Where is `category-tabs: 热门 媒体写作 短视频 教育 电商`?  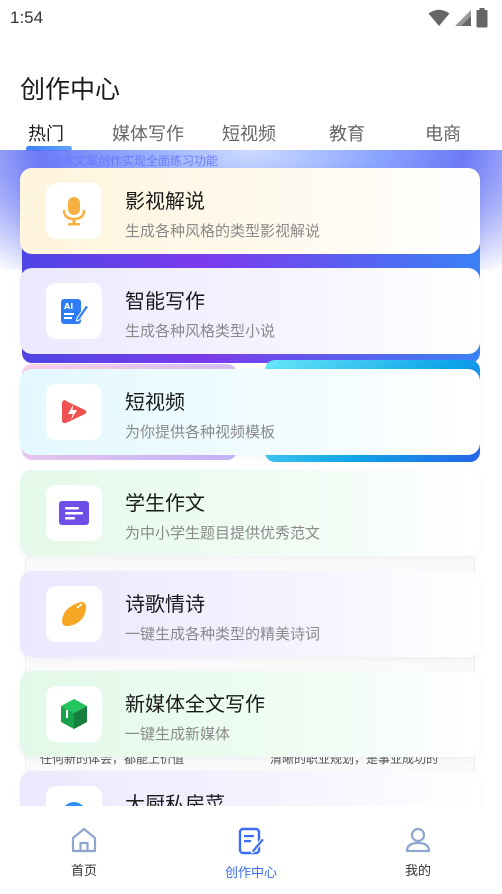
category-tabs: 热门 媒体写作 短视频 教育 电商 is located at coordinates (251, 137).